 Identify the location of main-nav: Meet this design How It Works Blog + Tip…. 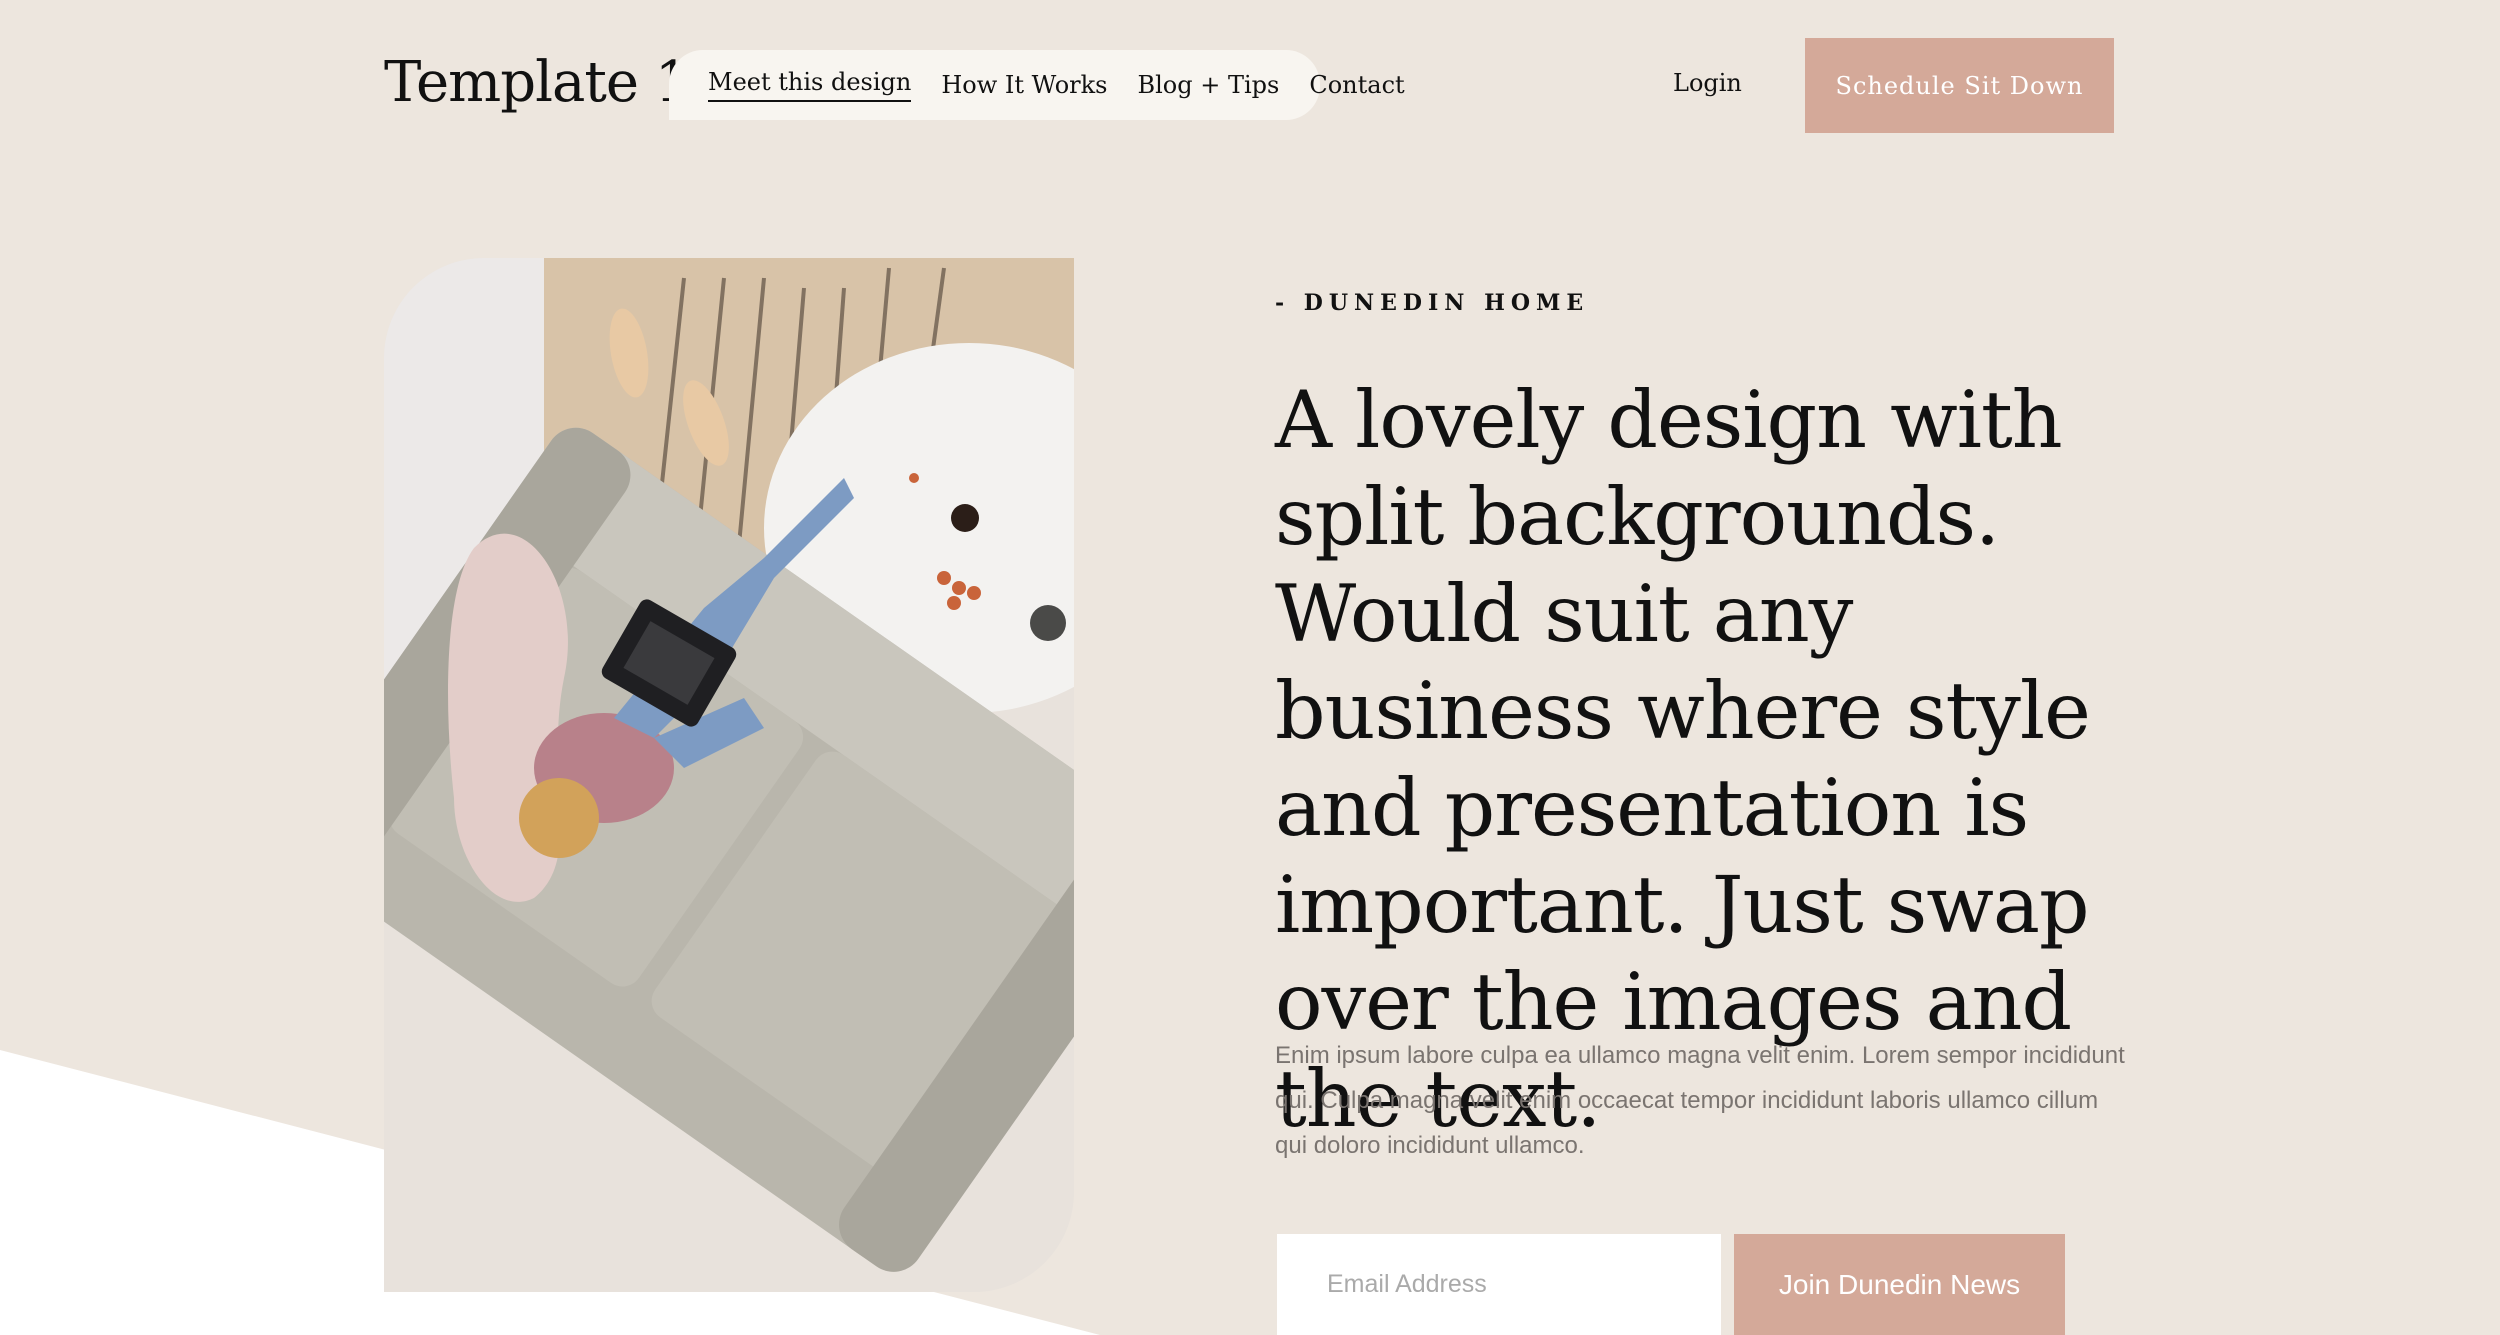
(1037, 85).